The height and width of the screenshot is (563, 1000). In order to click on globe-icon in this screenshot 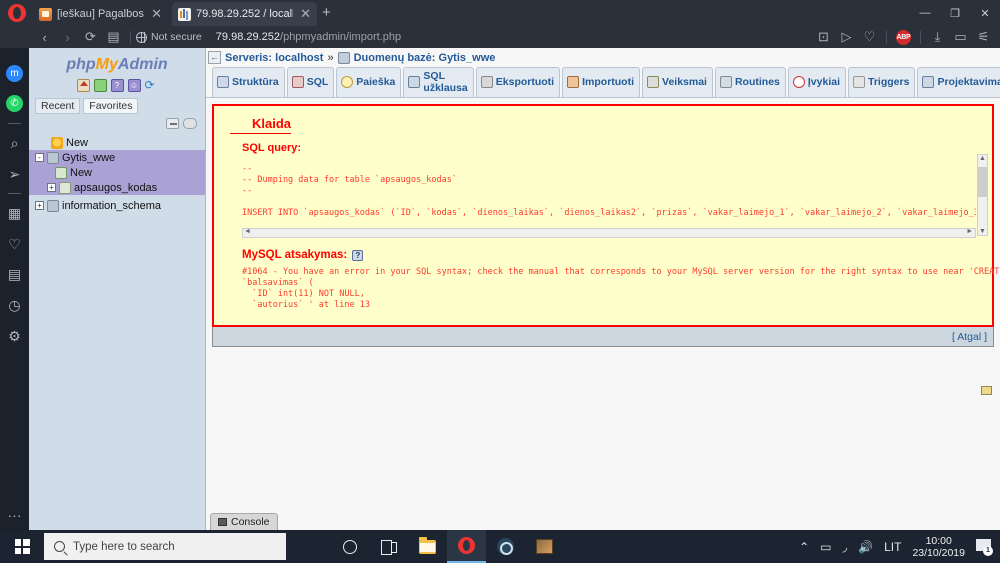, I will do `click(141, 37)`.